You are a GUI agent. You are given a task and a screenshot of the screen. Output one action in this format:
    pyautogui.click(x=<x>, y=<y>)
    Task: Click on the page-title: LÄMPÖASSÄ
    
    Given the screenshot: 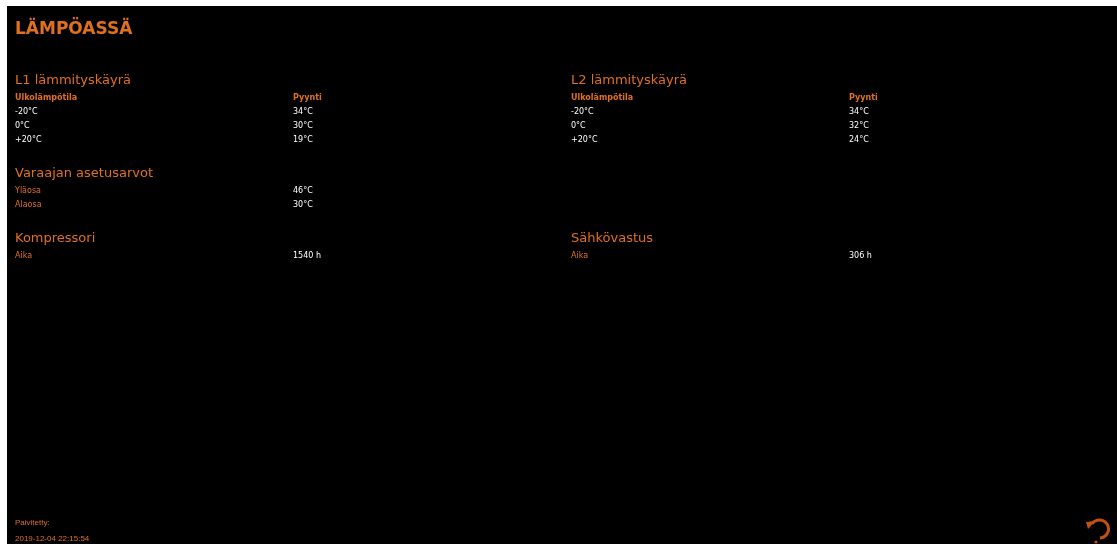 What is the action you would take?
    pyautogui.click(x=74, y=29)
    